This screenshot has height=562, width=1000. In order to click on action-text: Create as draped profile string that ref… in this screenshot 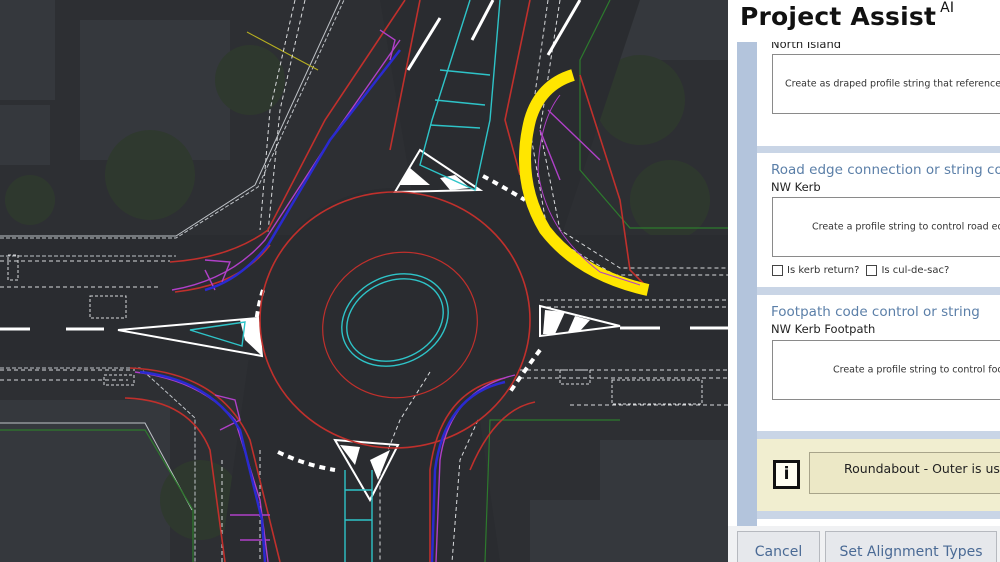, I will do `click(892, 84)`.